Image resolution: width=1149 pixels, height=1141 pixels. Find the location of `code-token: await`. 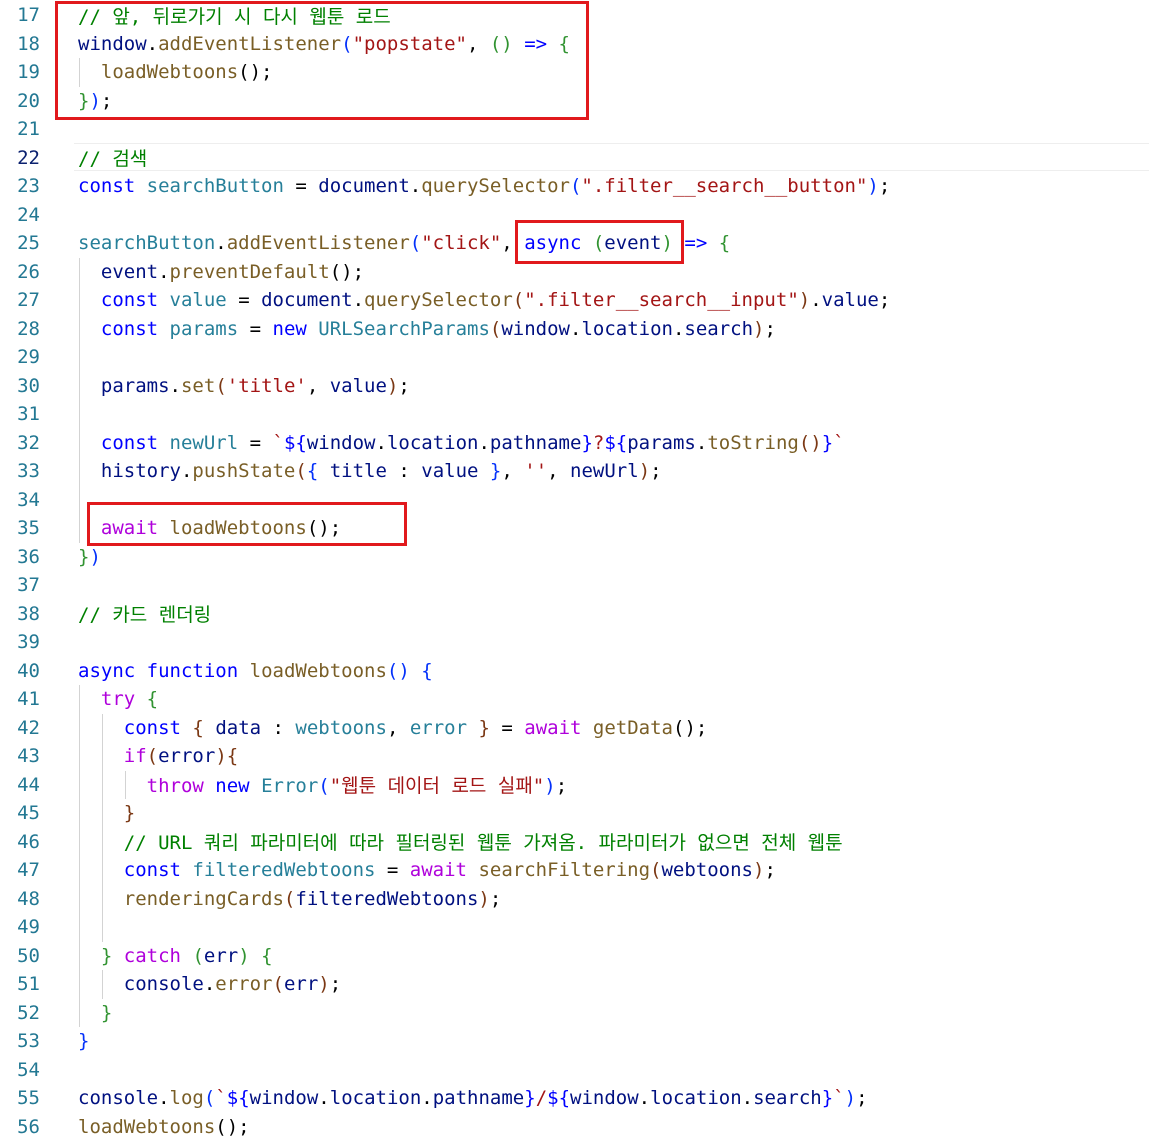

code-token: await is located at coordinates (552, 728).